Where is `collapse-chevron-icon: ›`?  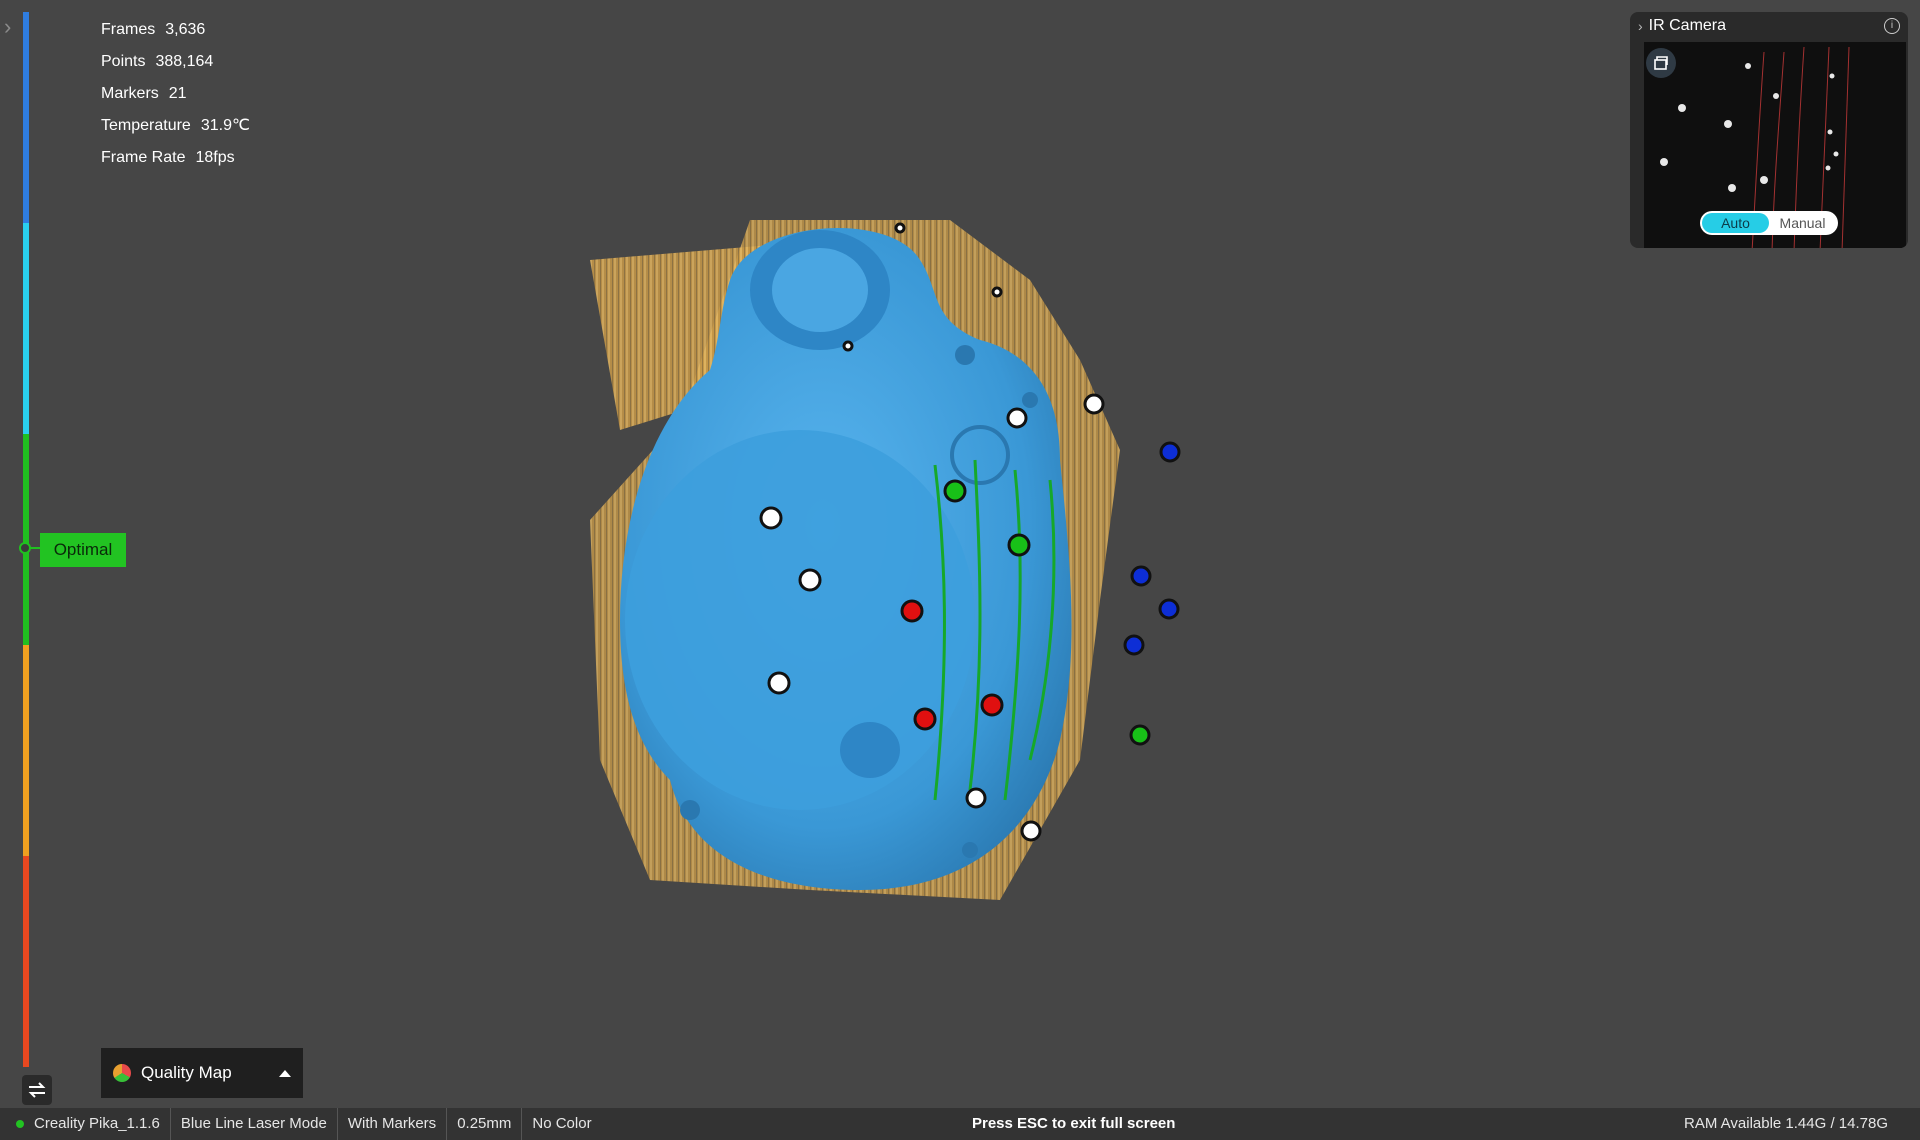 collapse-chevron-icon: › is located at coordinates (1640, 26).